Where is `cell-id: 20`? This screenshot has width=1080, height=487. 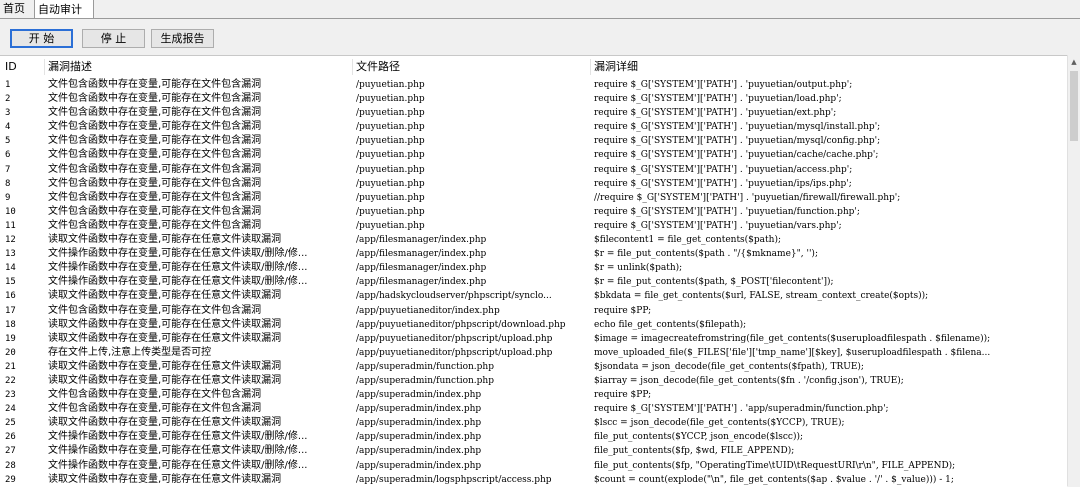 cell-id: 20 is located at coordinates (10, 352).